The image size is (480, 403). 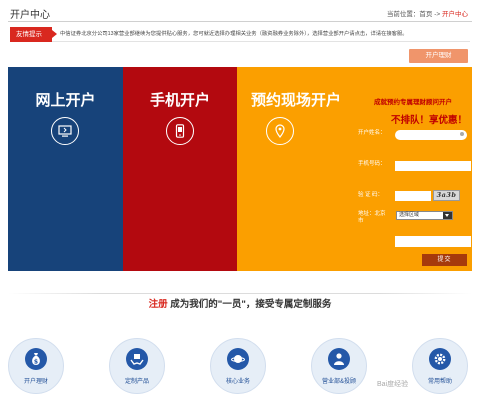 I want to click on breadcrumb: 当前位置：首页 -> 开户中心, so click(x=427, y=13).